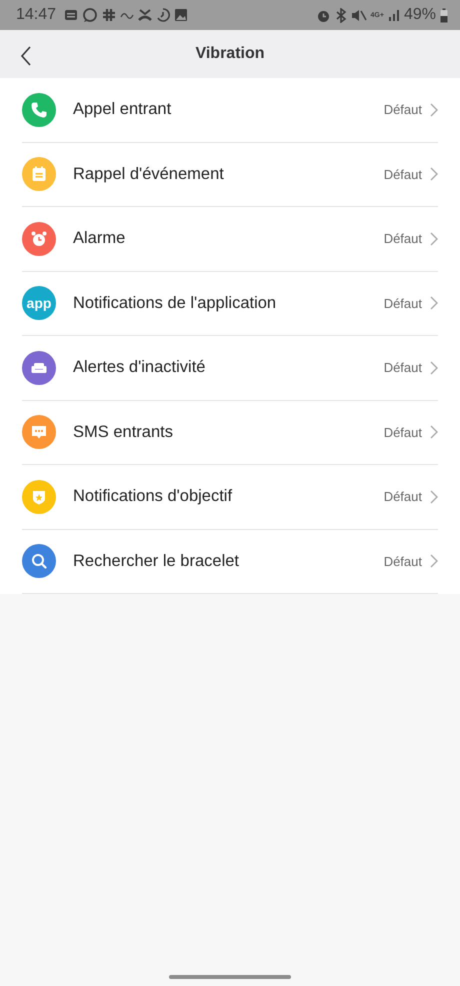 The height and width of the screenshot is (986, 460). I want to click on row-label: Appel entrant, so click(122, 109).